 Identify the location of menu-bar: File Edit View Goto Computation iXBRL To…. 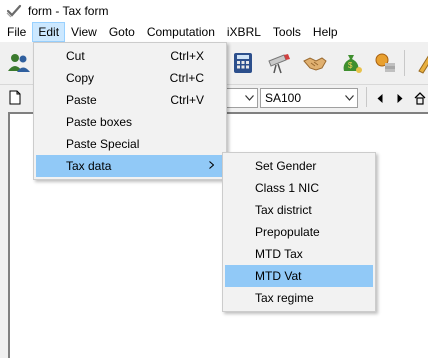
(214, 32).